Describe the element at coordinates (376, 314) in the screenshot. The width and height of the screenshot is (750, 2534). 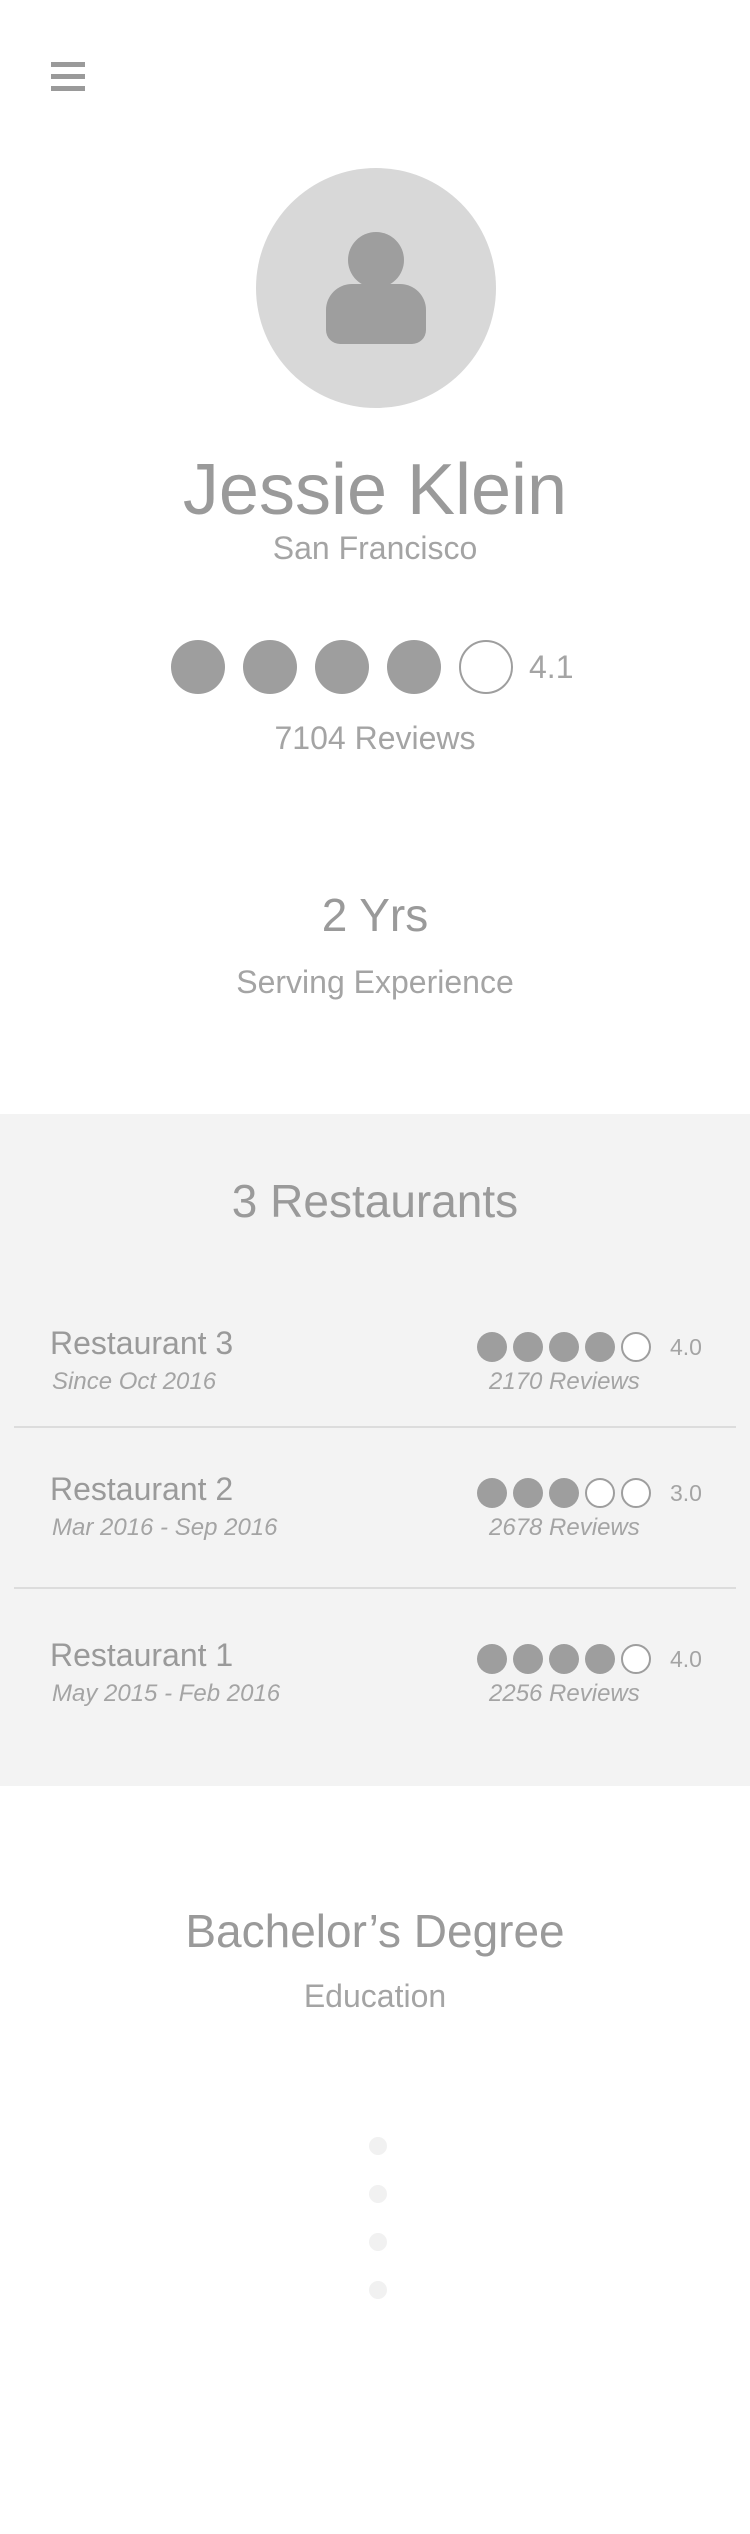
I see `user-silhouette-body` at that location.